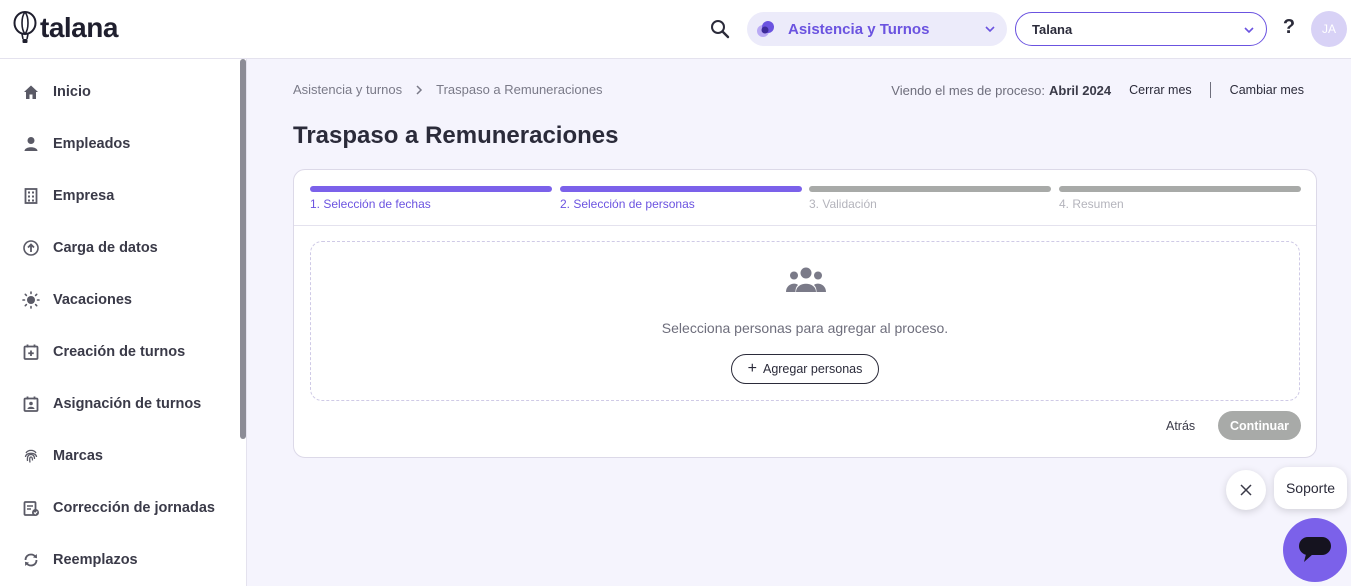 The image size is (1351, 586). Describe the element at coordinates (119, 456) in the screenshot. I see `sidebar-item-marcas: Marcas` at that location.